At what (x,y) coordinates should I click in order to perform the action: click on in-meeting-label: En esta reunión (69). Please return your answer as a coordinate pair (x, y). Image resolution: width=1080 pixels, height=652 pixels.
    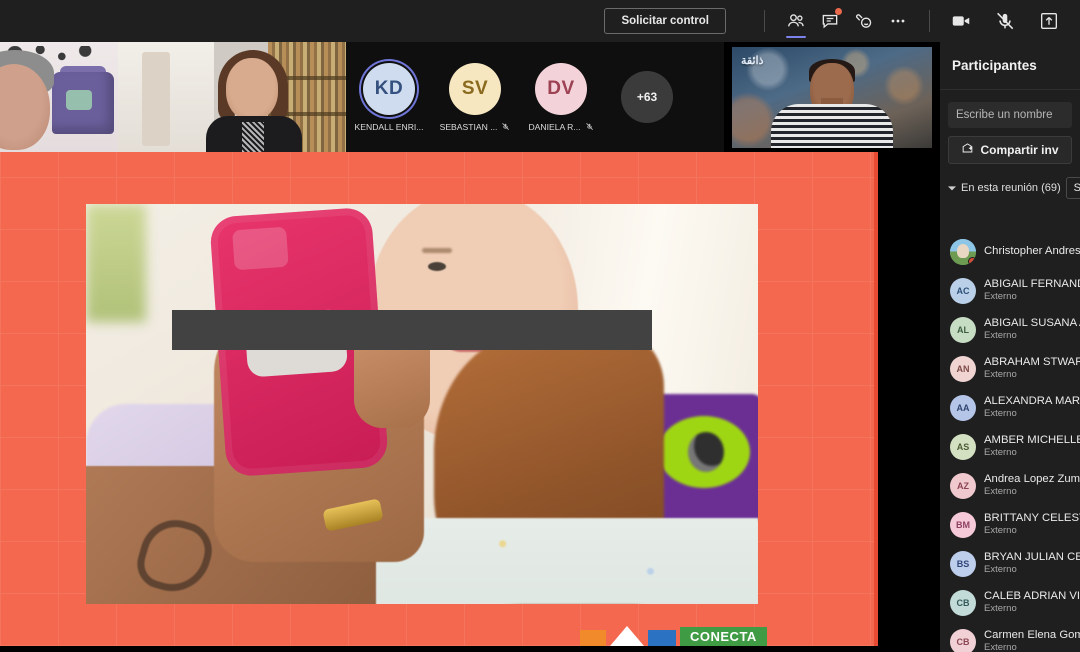
    Looking at the image, I should click on (1011, 188).